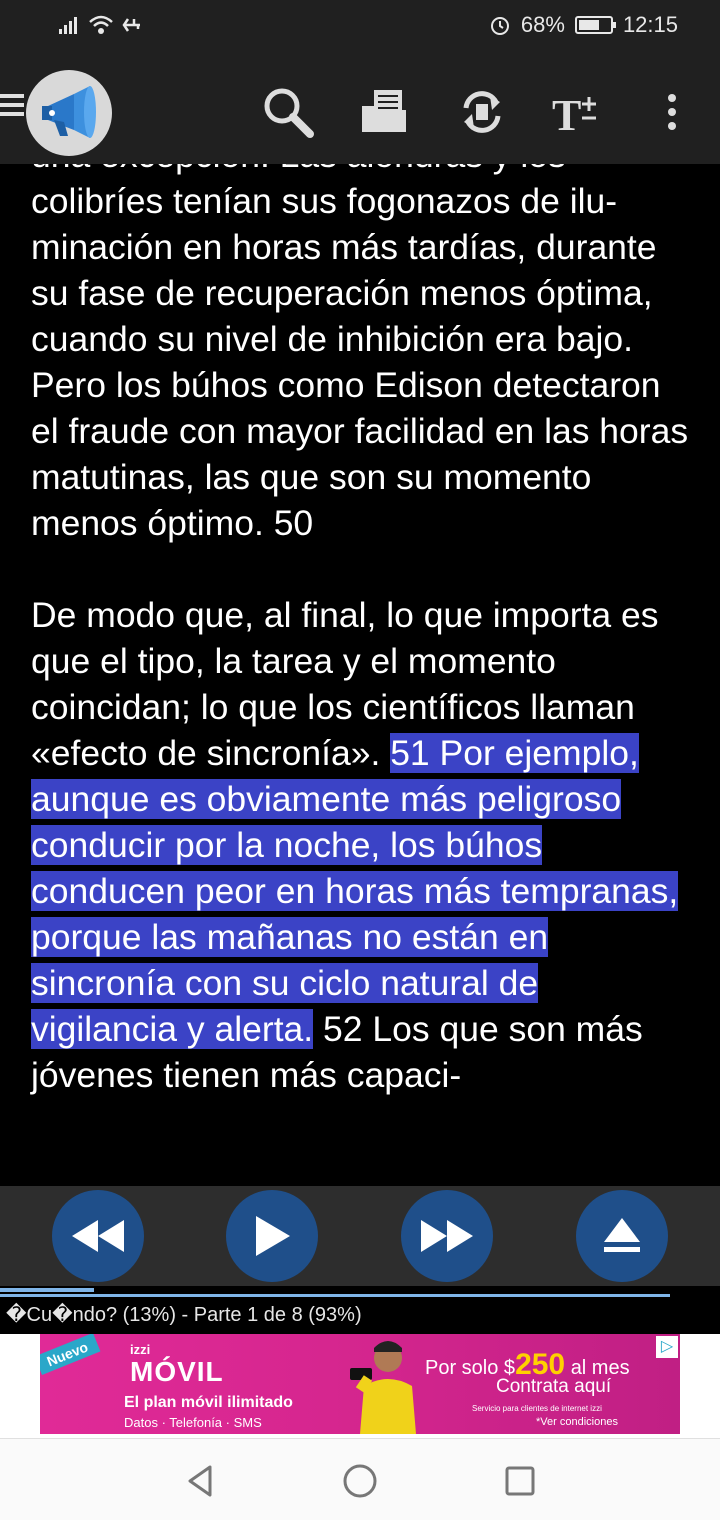 The height and width of the screenshot is (1520, 720). What do you see at coordinates (672, 112) in the screenshot?
I see `more-vert-icon` at bounding box center [672, 112].